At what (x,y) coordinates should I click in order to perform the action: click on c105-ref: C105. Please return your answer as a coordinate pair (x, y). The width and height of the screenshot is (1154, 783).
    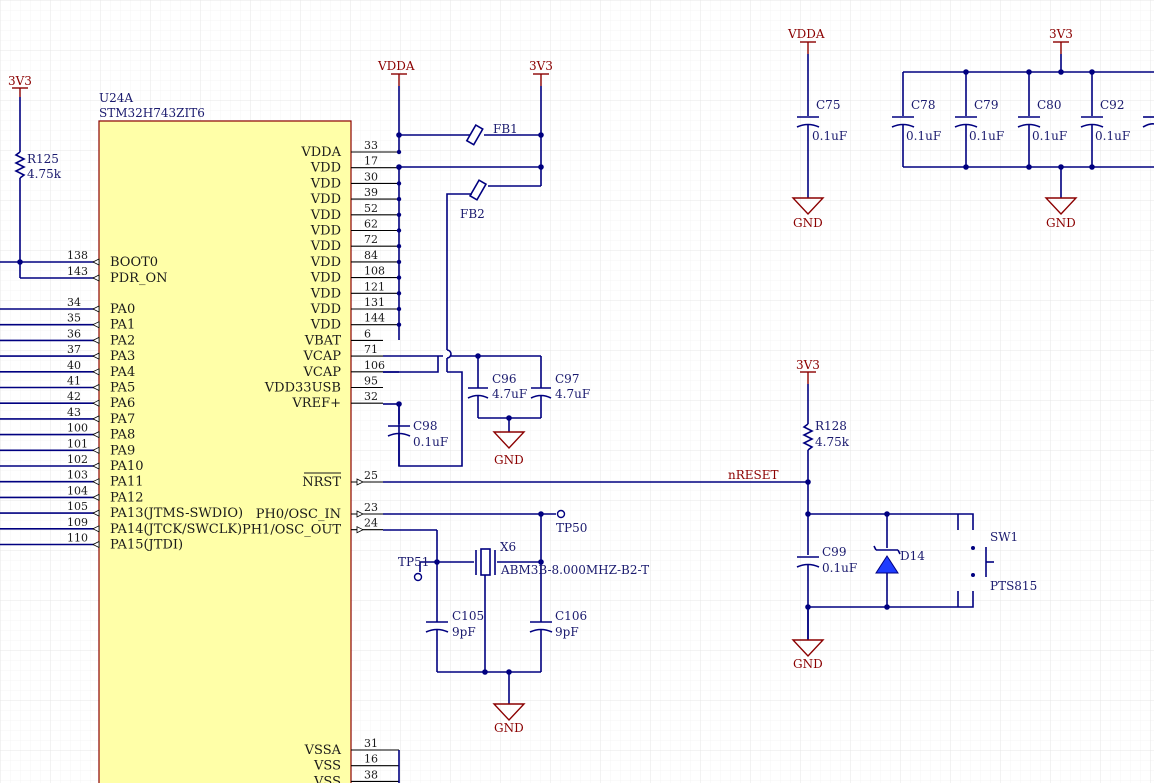
    Looking at the image, I should click on (468, 616).